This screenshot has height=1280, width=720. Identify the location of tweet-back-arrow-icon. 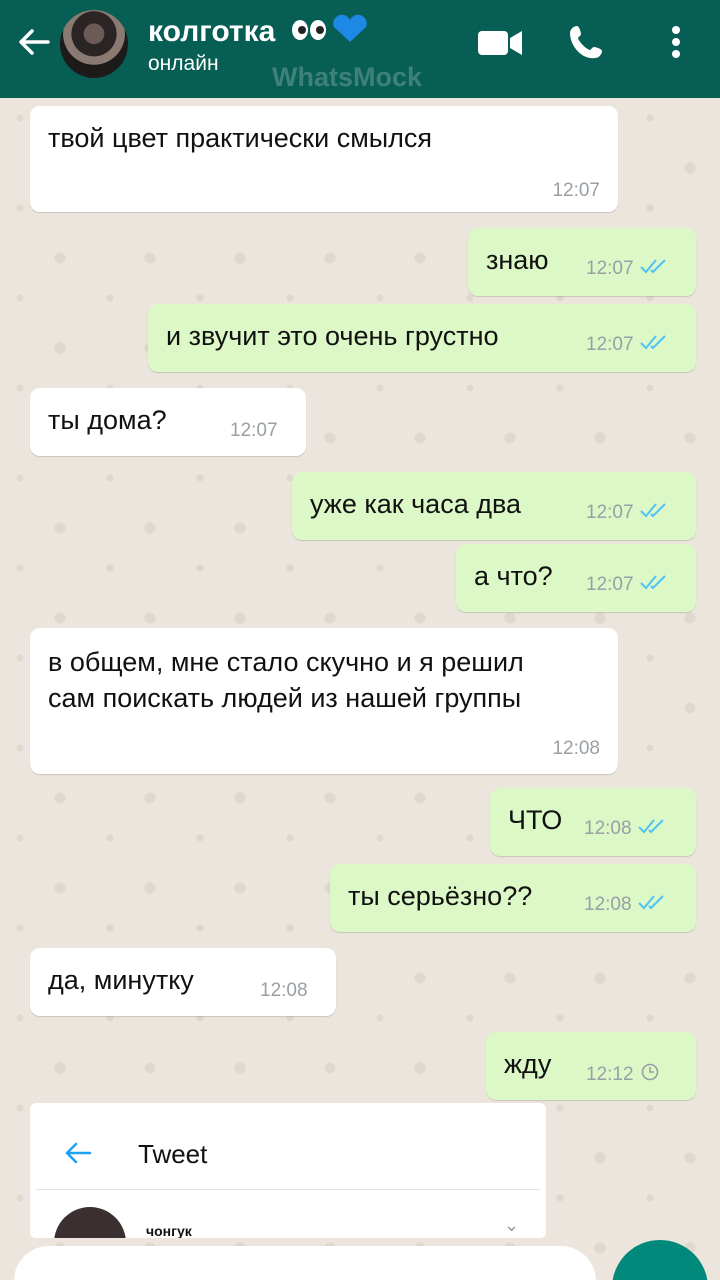
(78, 1155).